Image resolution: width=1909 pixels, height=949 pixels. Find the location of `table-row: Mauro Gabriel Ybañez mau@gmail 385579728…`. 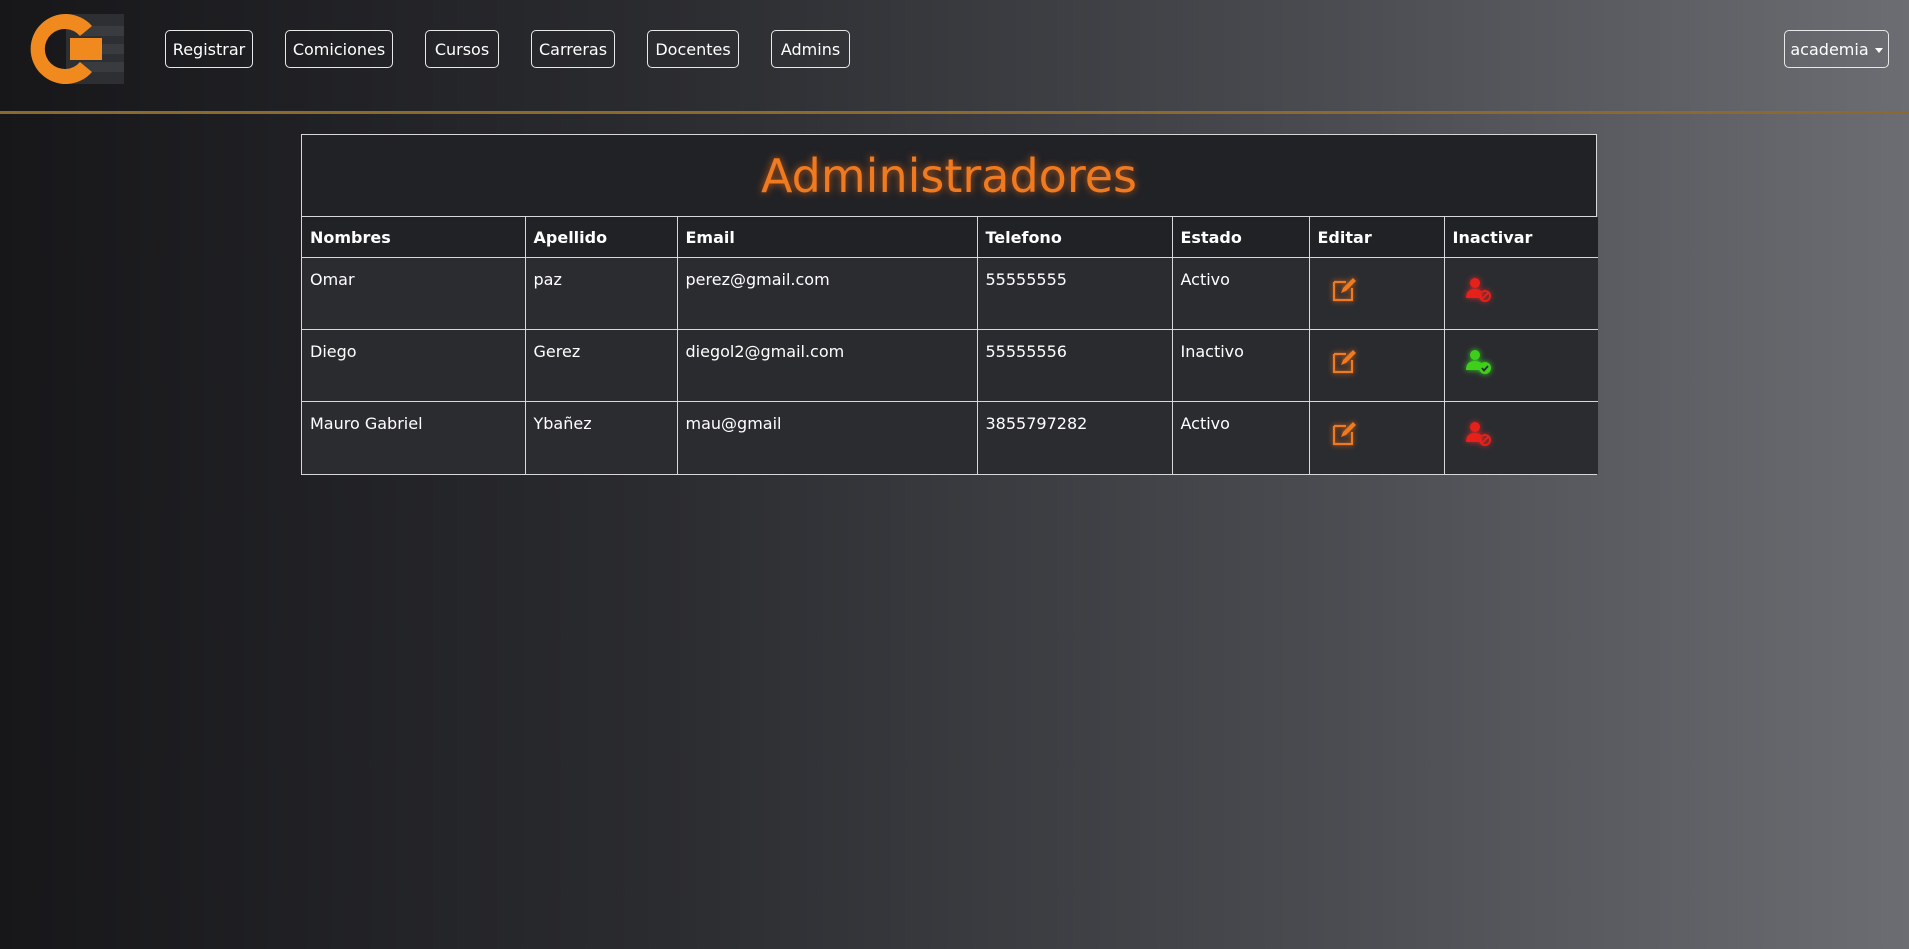

table-row: Mauro Gabriel Ybañez mau@gmail 385579728… is located at coordinates (950, 437).